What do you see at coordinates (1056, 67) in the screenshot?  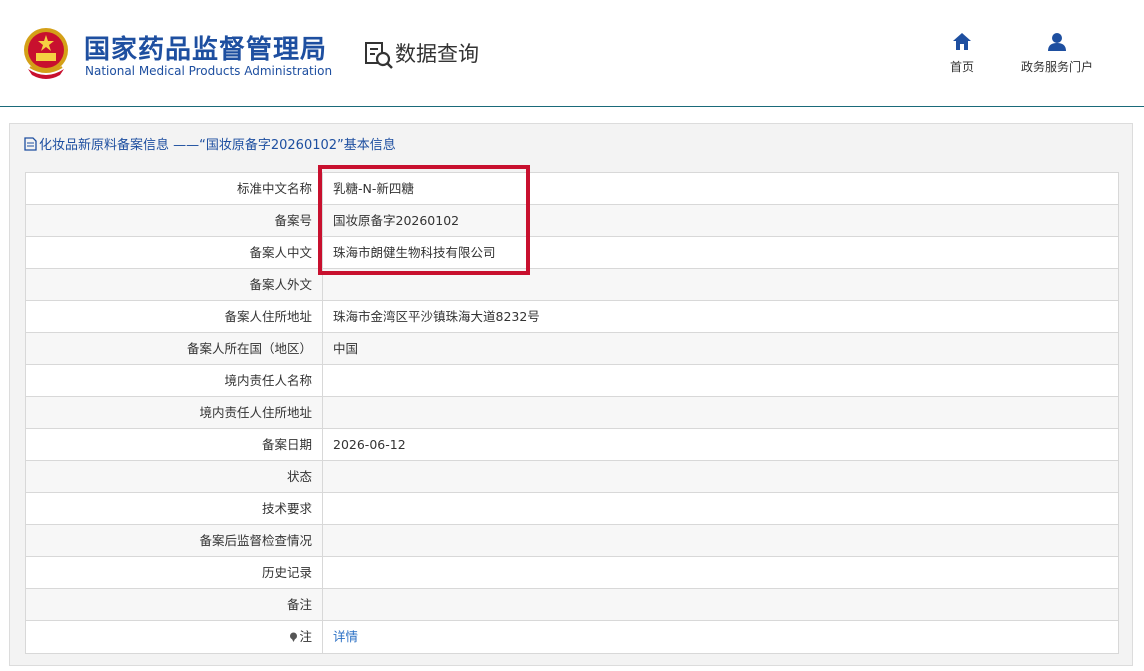 I see `nav-portal-label: 政务服务门户` at bounding box center [1056, 67].